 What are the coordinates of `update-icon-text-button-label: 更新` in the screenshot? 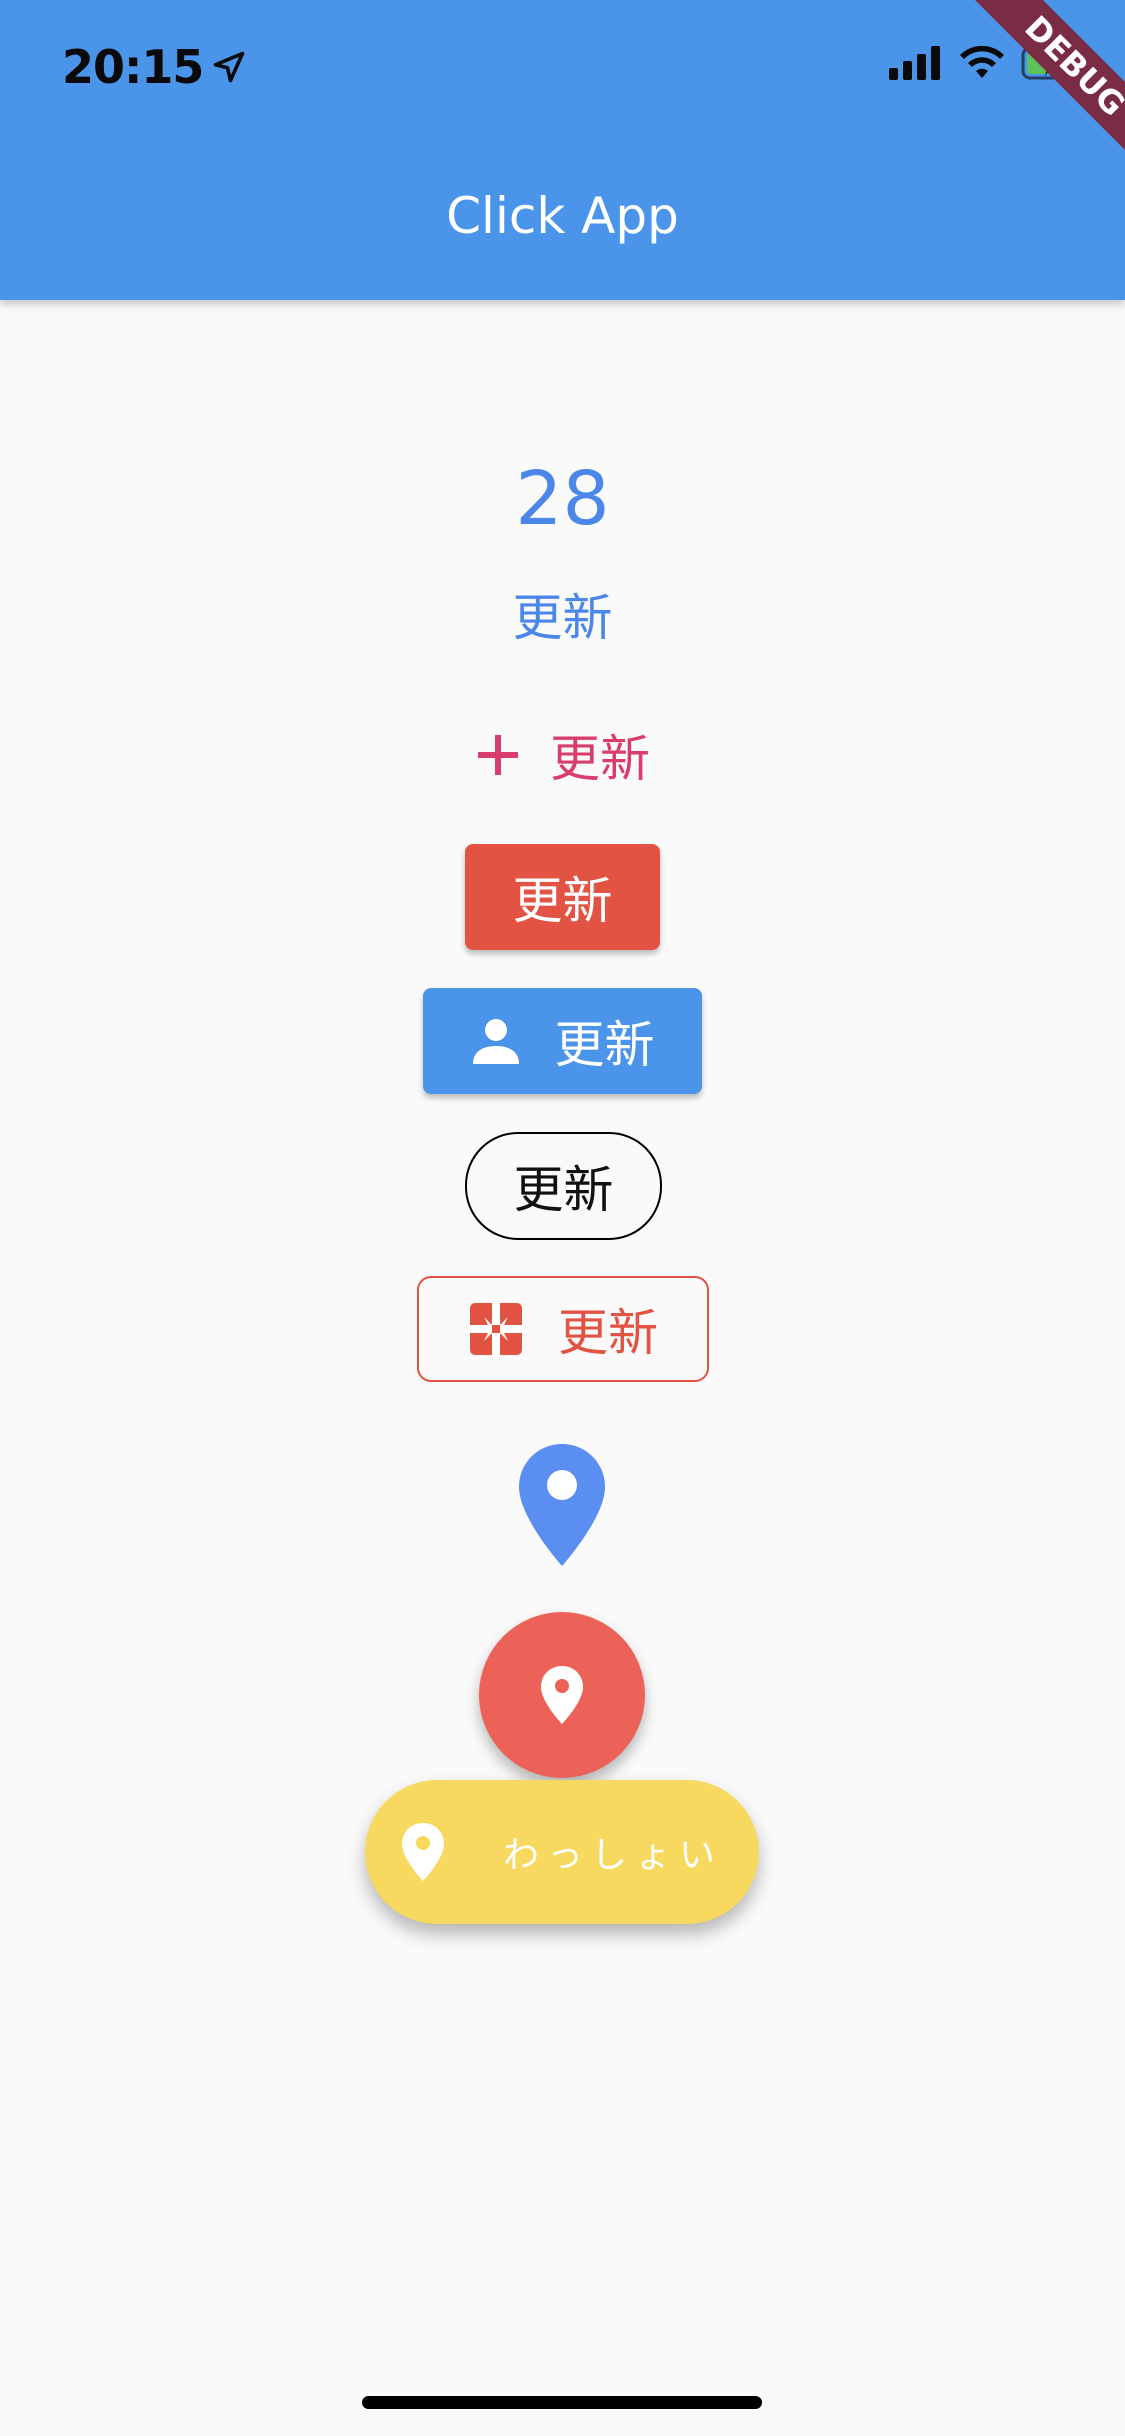 It's located at (600, 759).